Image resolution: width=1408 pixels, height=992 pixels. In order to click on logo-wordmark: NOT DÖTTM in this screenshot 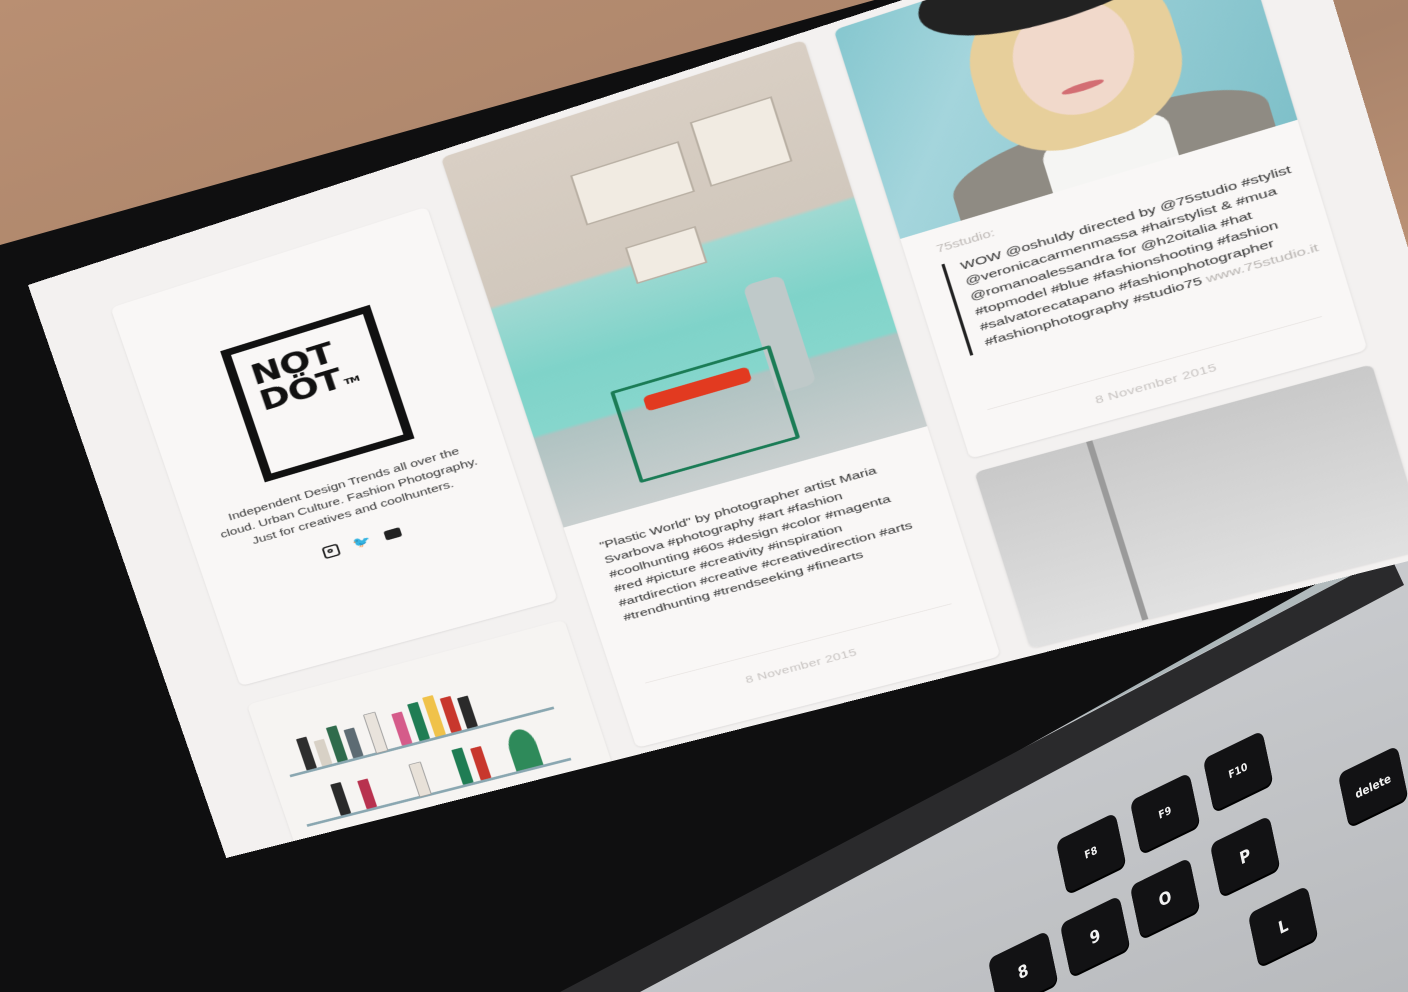, I will do `click(306, 377)`.